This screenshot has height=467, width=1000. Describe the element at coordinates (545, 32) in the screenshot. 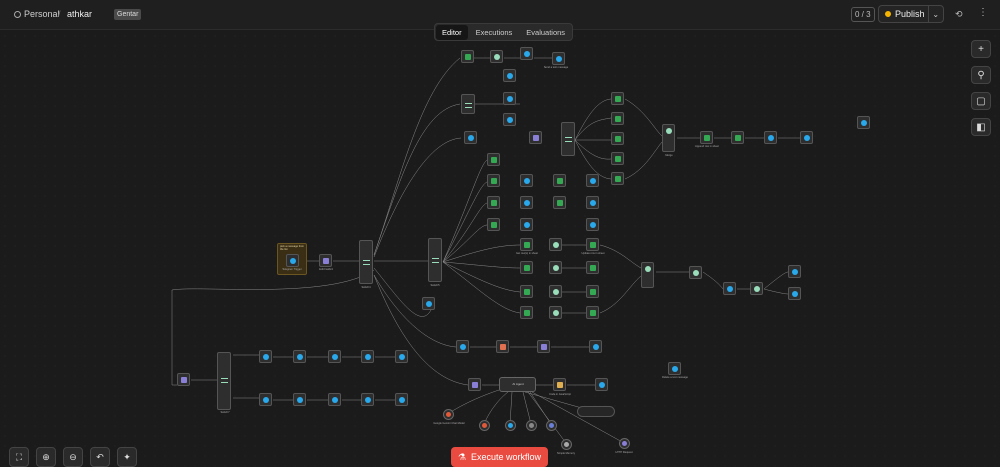

I see `tab-evaluations: Evaluations` at that location.